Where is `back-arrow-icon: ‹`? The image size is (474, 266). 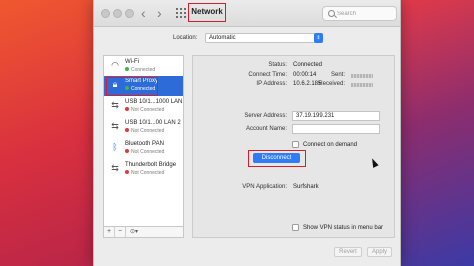 back-arrow-icon: ‹ is located at coordinates (143, 13).